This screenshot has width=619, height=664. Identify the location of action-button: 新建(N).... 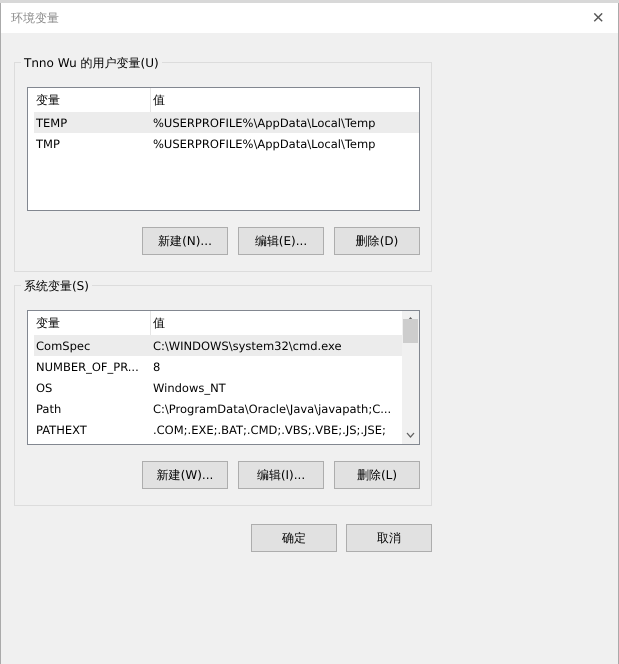
(185, 241).